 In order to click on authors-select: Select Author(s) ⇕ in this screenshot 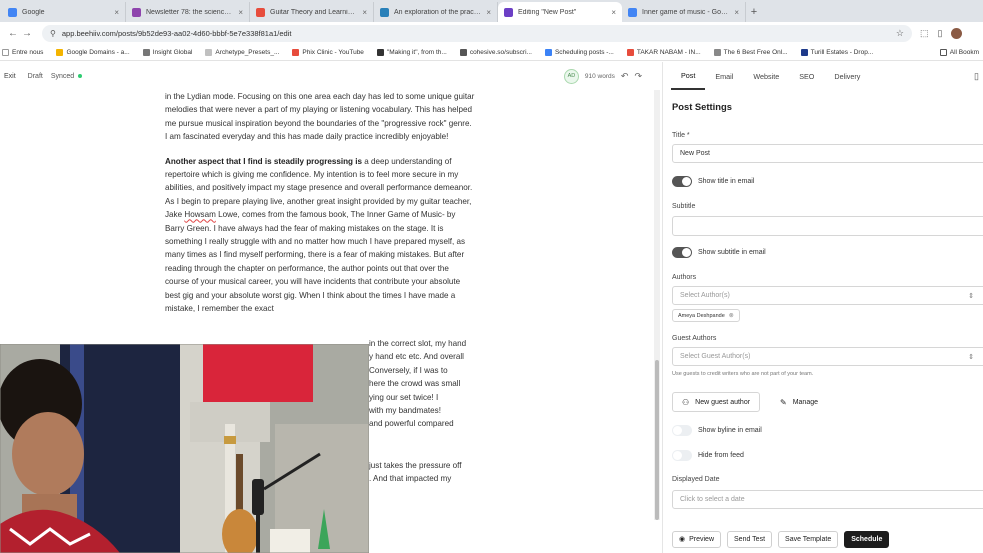, I will do `click(827, 295)`.